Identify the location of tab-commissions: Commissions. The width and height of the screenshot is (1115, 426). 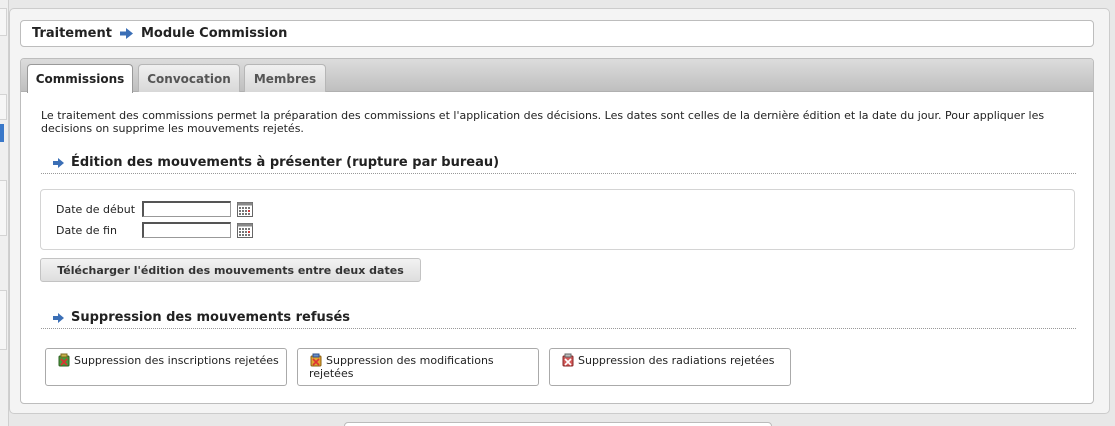
(80, 78).